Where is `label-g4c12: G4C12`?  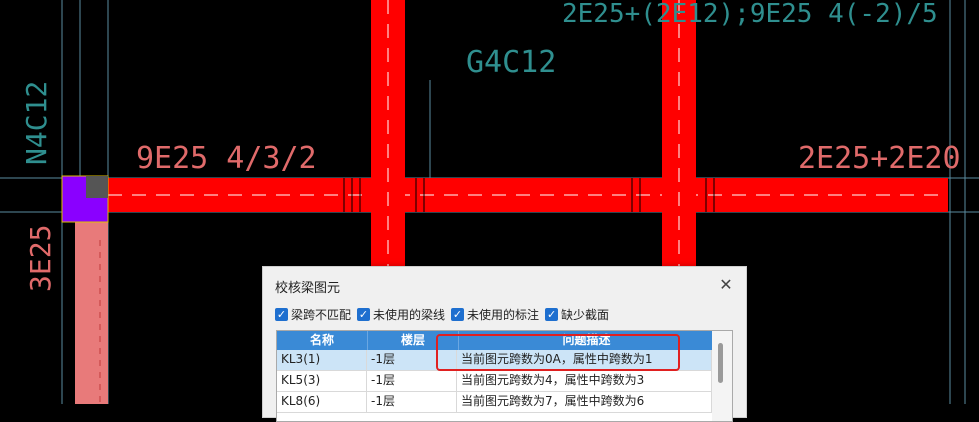 label-g4c12: G4C12 is located at coordinates (511, 62).